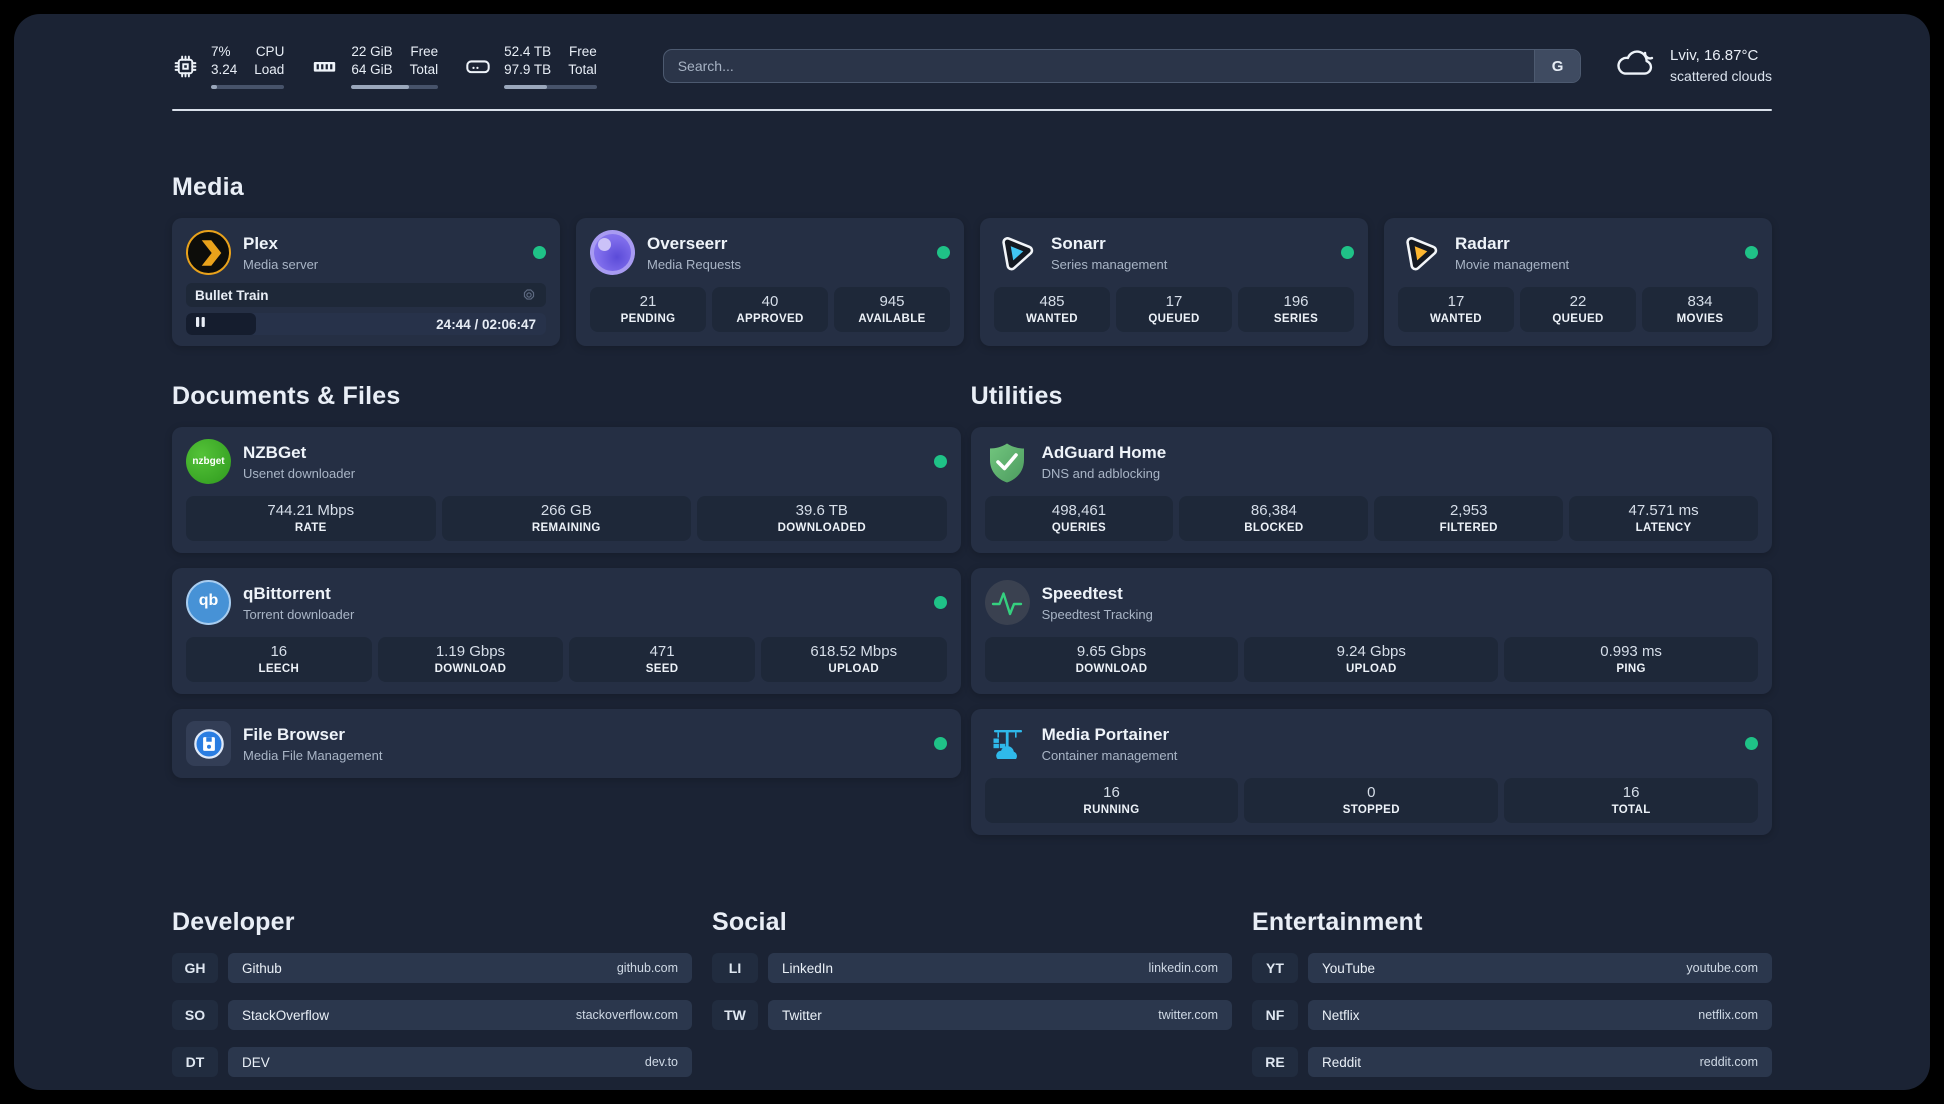 This screenshot has height=1104, width=1944. I want to click on stat-tile: 39.6 TB DOWNLOADED, so click(822, 518).